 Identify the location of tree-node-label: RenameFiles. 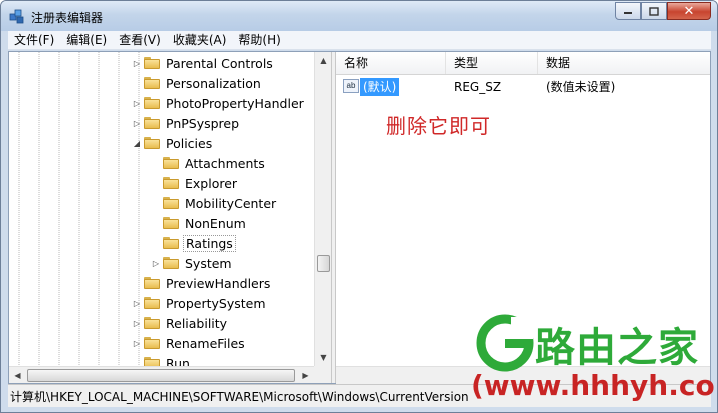
(205, 343).